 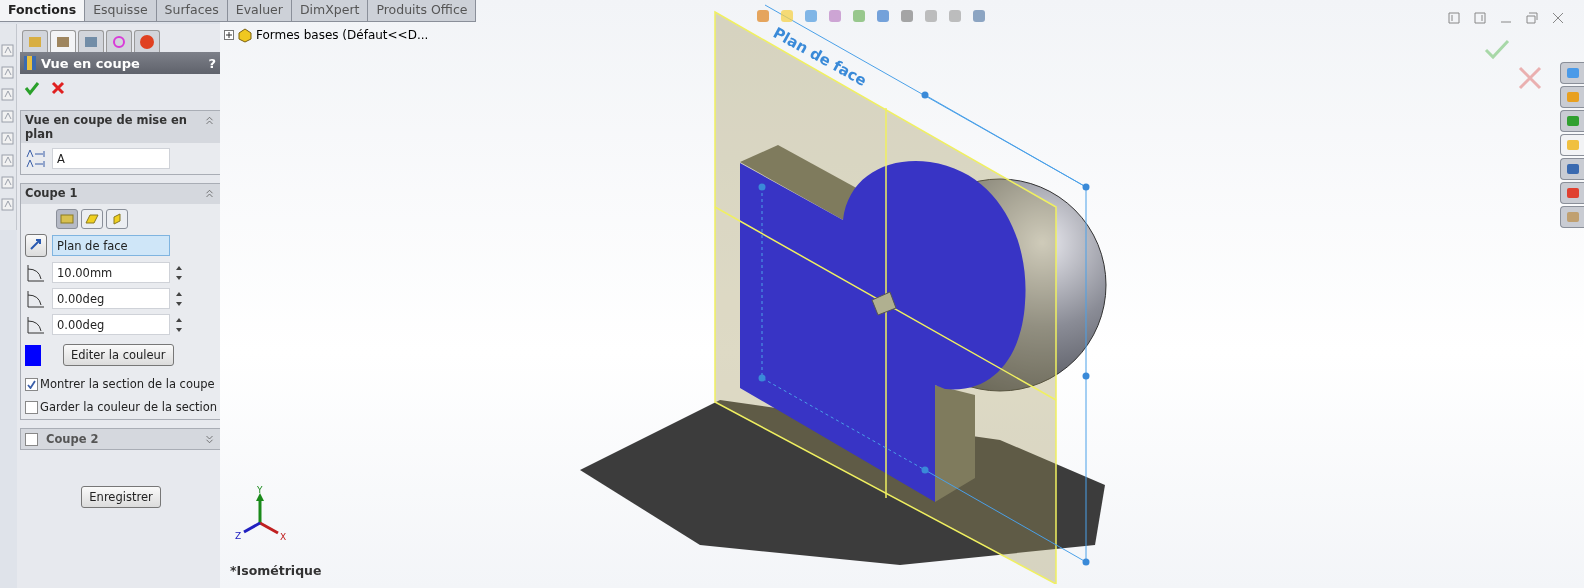 What do you see at coordinates (129, 407) in the screenshot?
I see `checkbox-label: Garder la couleur de la section` at bounding box center [129, 407].